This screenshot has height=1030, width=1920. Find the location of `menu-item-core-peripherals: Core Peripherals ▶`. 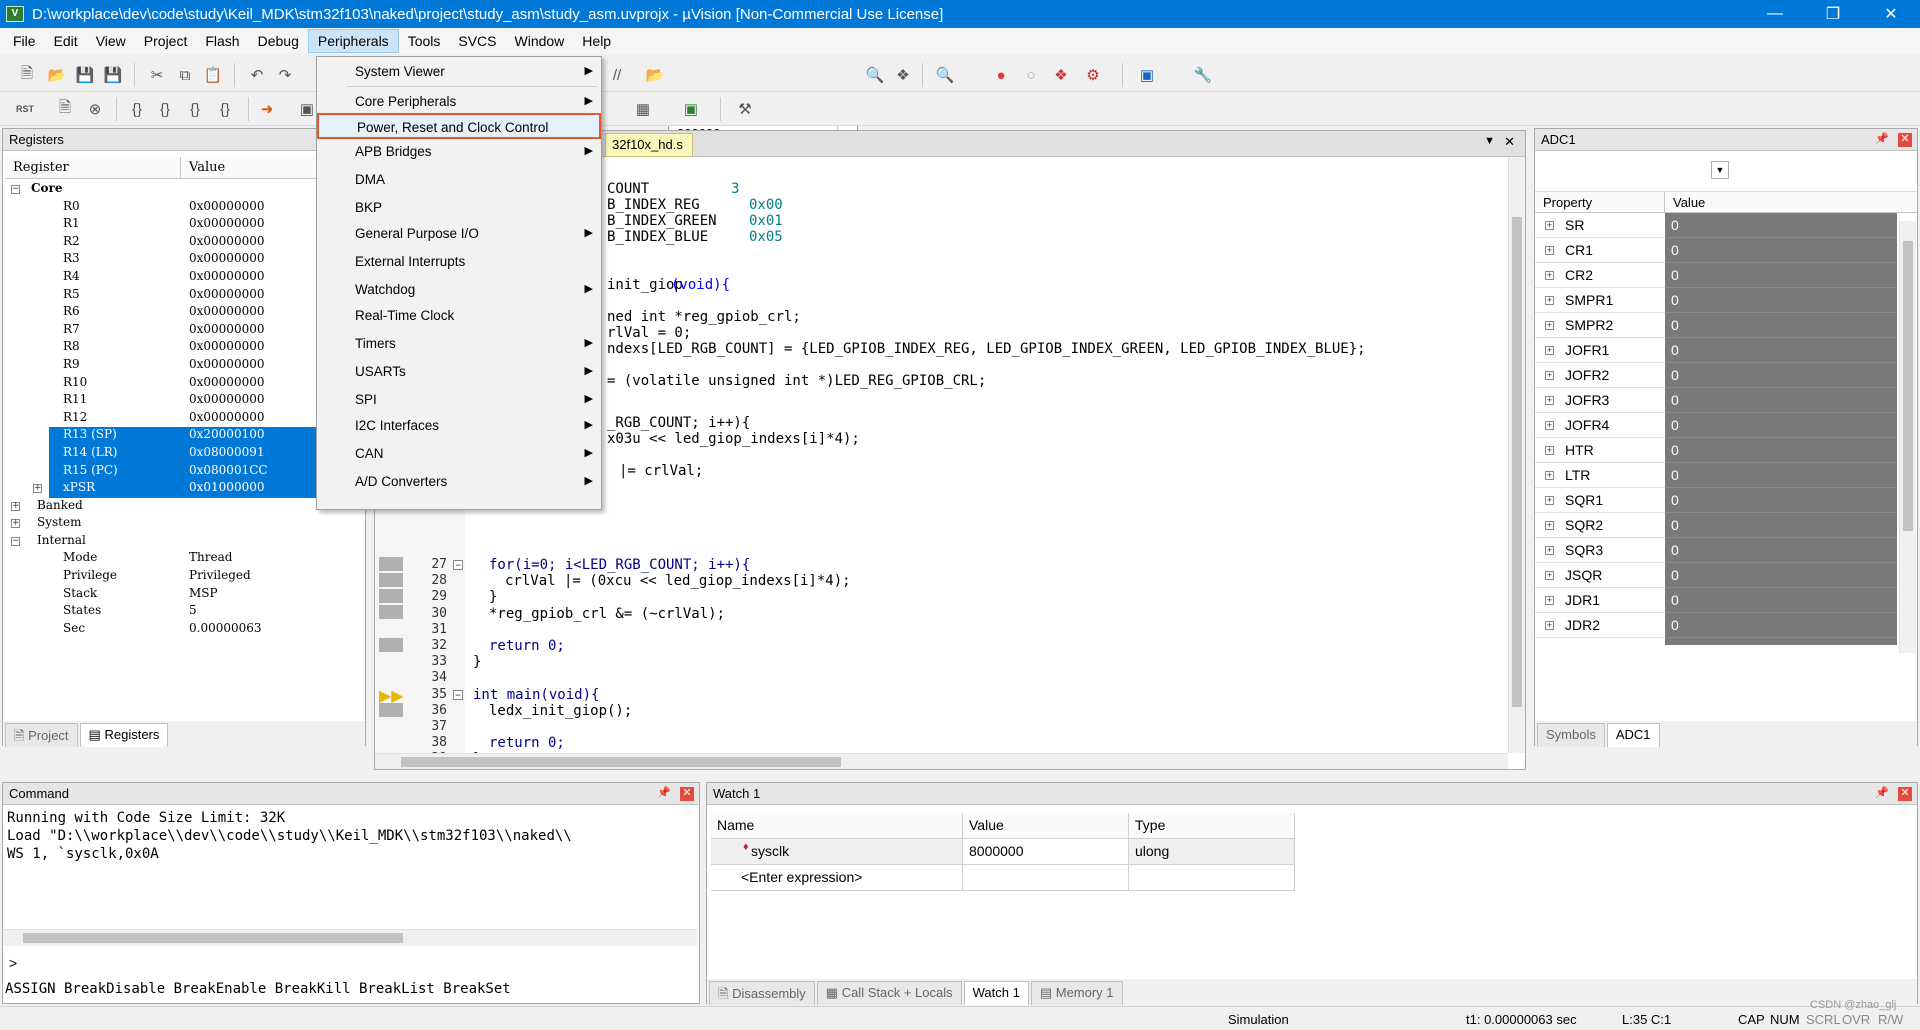

menu-item-core-peripherals: Core Peripherals ▶ is located at coordinates (459, 102).